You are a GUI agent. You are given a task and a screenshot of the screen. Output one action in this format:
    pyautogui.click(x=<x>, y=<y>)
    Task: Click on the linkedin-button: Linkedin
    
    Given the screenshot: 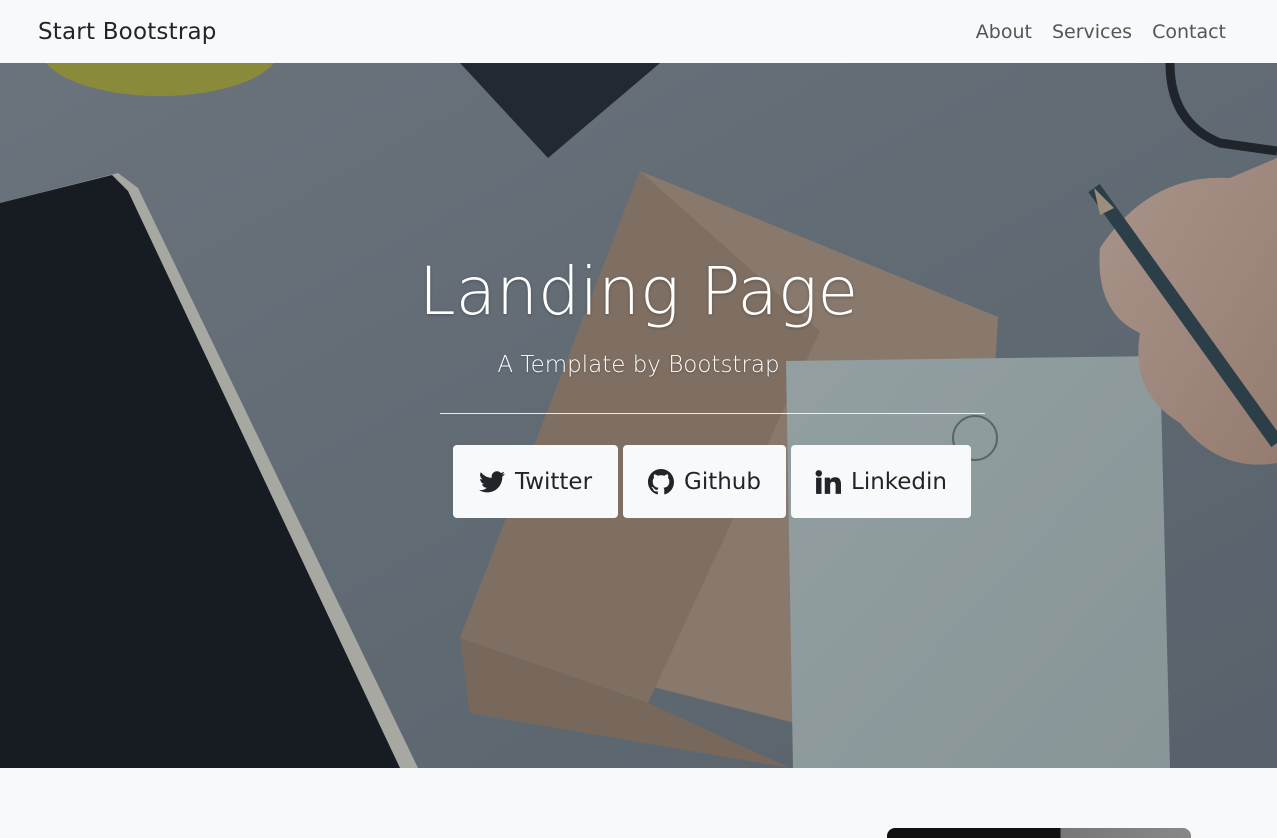 What is the action you would take?
    pyautogui.click(x=881, y=481)
    